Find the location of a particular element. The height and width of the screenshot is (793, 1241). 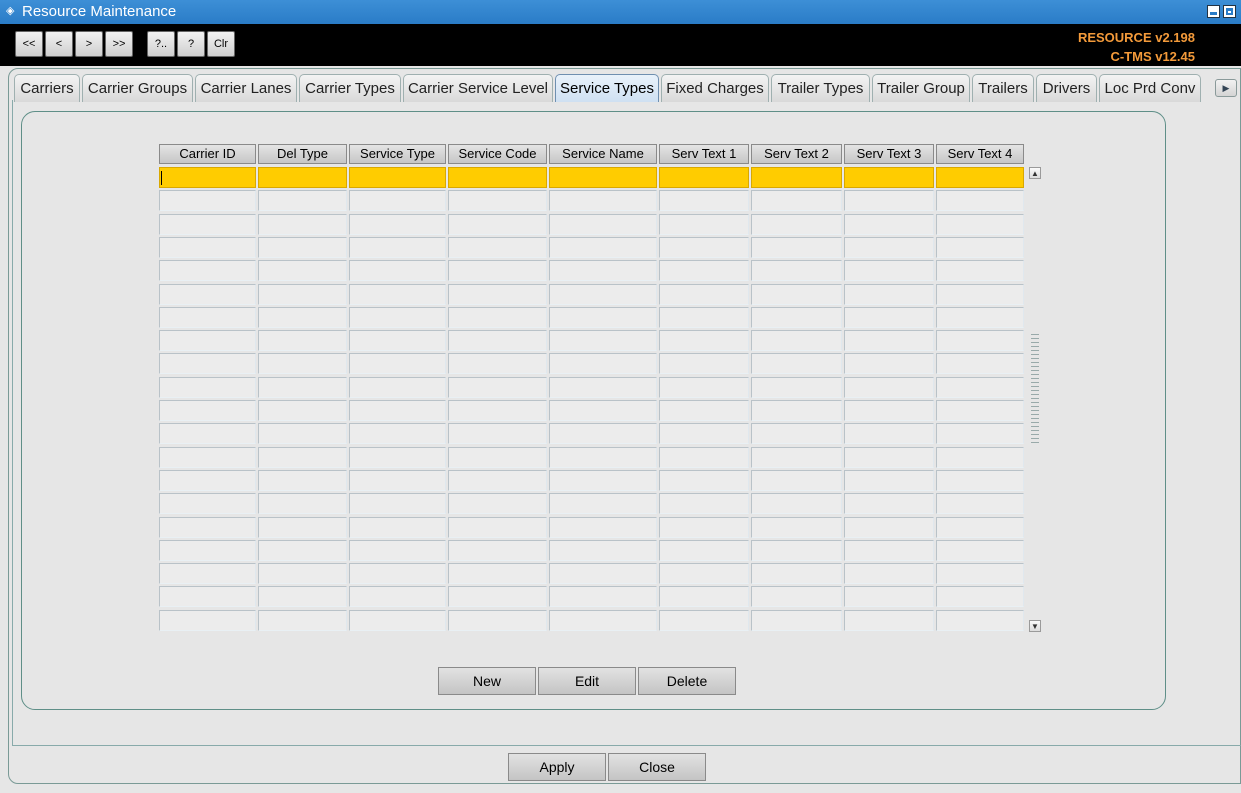

grid-cell-r2-c4 is located at coordinates (603, 224).